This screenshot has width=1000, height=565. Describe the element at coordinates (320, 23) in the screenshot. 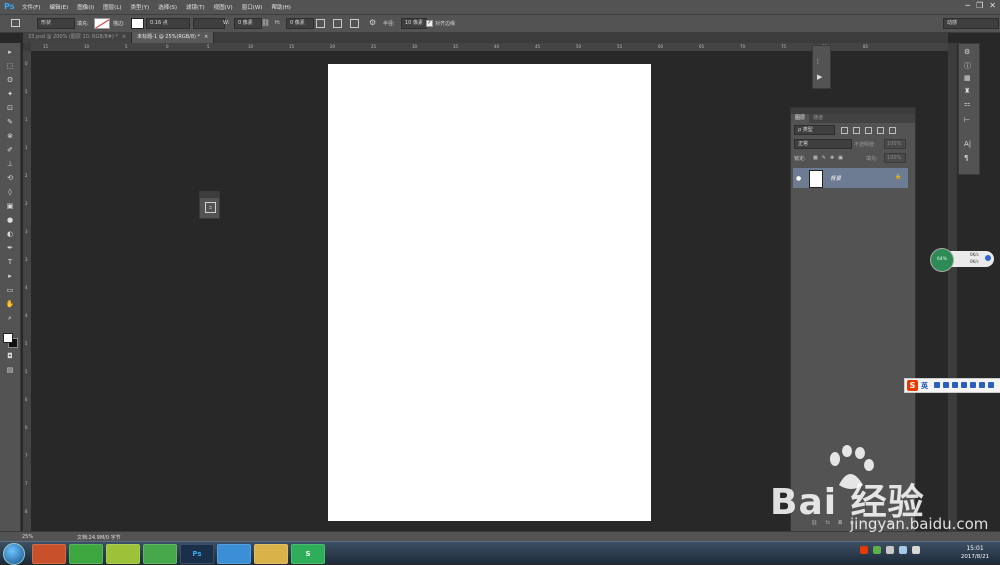

I see `path-operation-icon` at that location.